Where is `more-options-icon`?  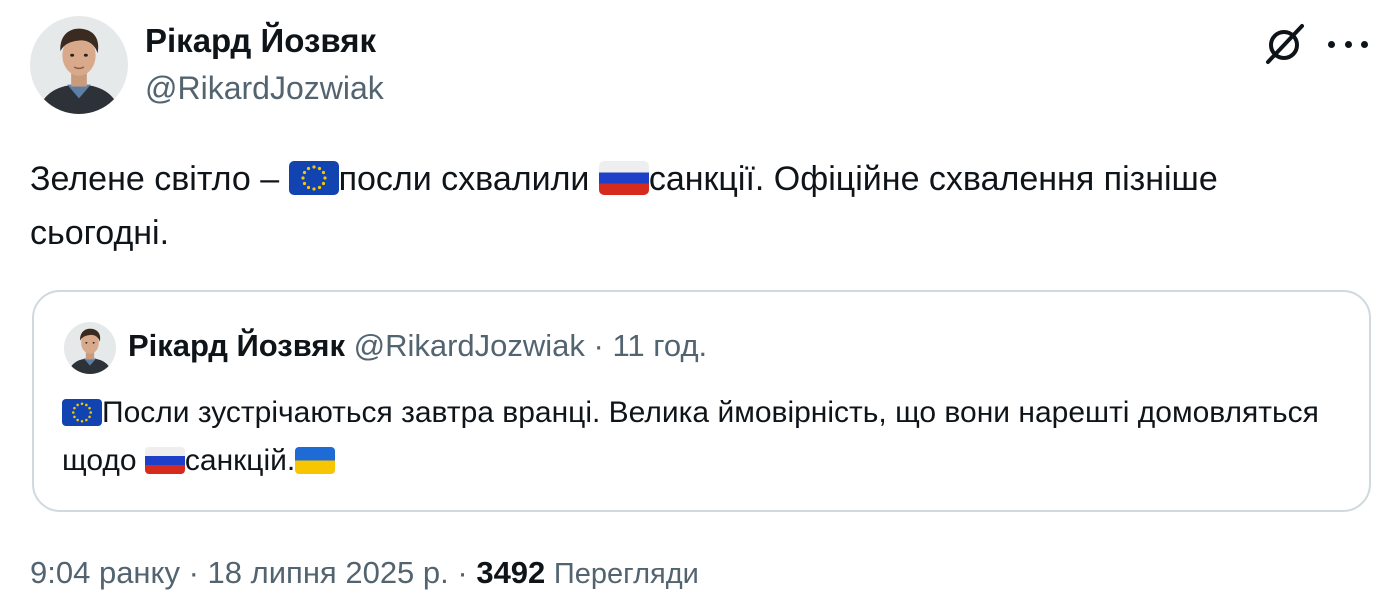
more-options-icon is located at coordinates (1348, 44).